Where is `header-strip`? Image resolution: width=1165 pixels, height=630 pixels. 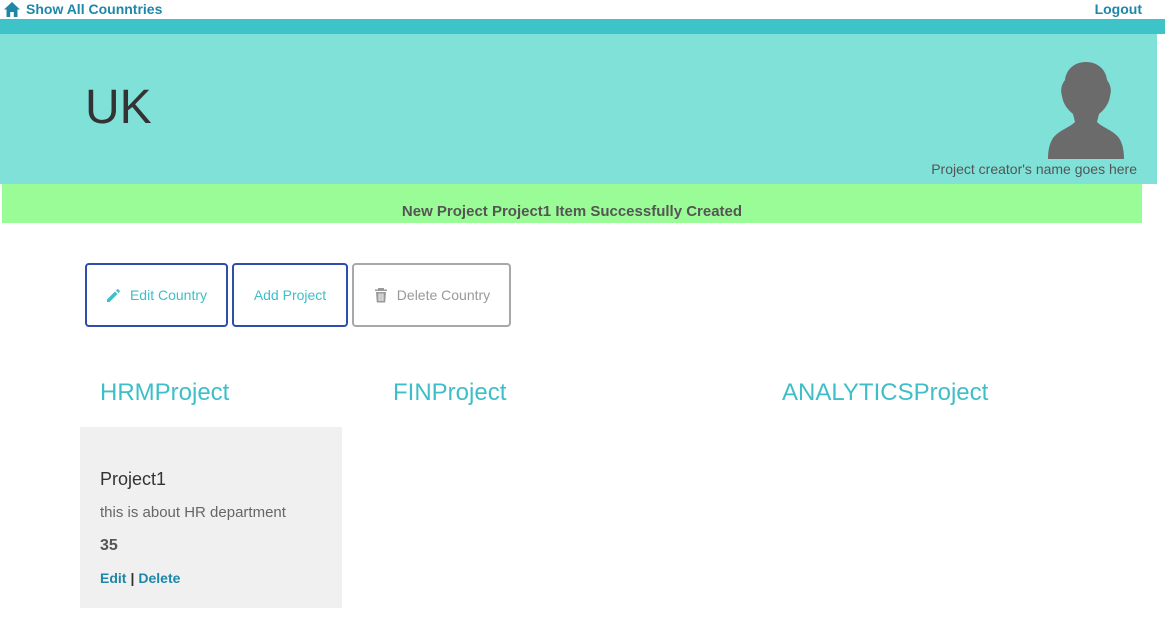
header-strip is located at coordinates (582, 26).